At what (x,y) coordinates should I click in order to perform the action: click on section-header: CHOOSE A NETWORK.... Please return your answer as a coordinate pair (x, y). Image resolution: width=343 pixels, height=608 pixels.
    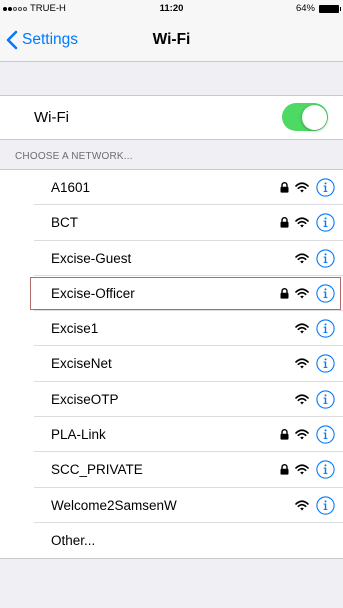
    Looking at the image, I should click on (74, 156).